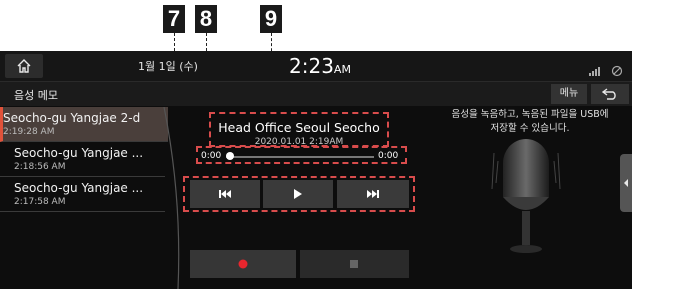 This screenshot has width=682, height=289. Describe the element at coordinates (311, 66) in the screenshot. I see `clock-time: 2:23` at that location.